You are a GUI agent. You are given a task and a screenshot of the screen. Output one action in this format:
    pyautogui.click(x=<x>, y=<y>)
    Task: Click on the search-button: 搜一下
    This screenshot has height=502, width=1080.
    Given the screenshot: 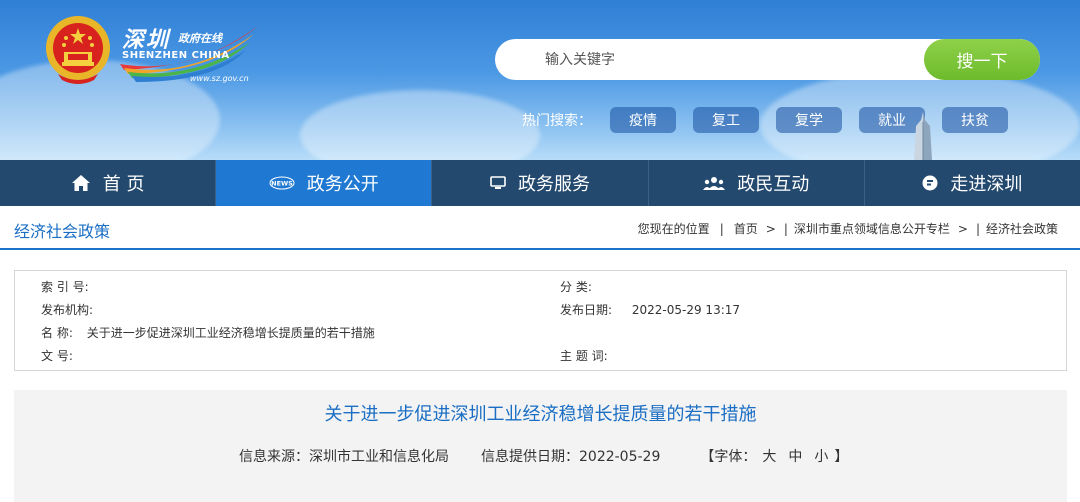 What is the action you would take?
    pyautogui.click(x=982, y=59)
    